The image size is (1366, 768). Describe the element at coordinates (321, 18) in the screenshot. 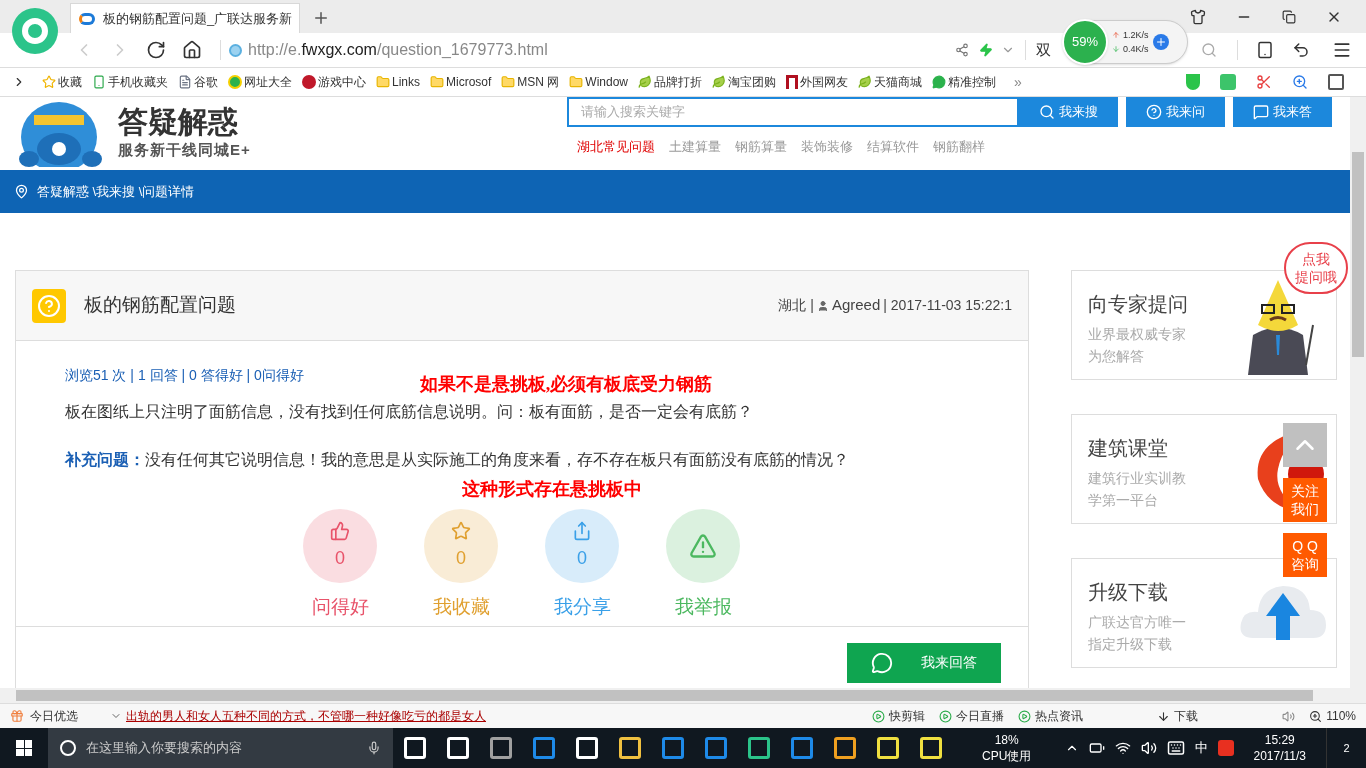

I see `new-tab-icon` at that location.